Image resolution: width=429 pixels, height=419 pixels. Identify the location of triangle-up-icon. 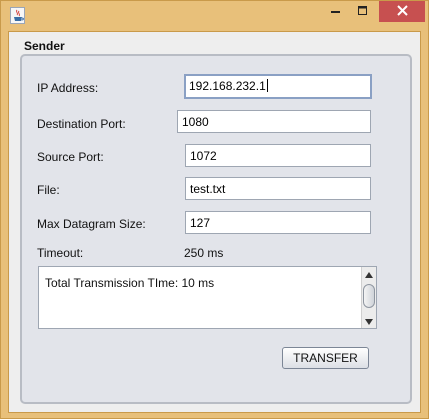
(369, 274).